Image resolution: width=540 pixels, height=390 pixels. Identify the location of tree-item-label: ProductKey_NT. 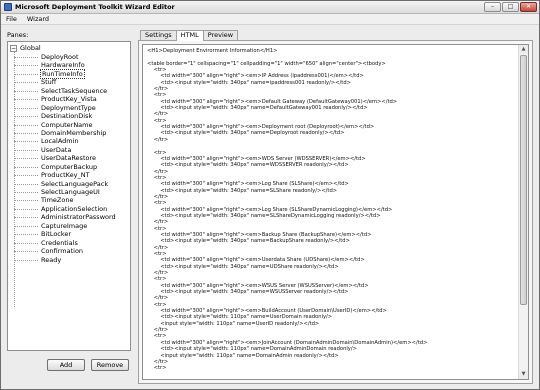
(65, 175).